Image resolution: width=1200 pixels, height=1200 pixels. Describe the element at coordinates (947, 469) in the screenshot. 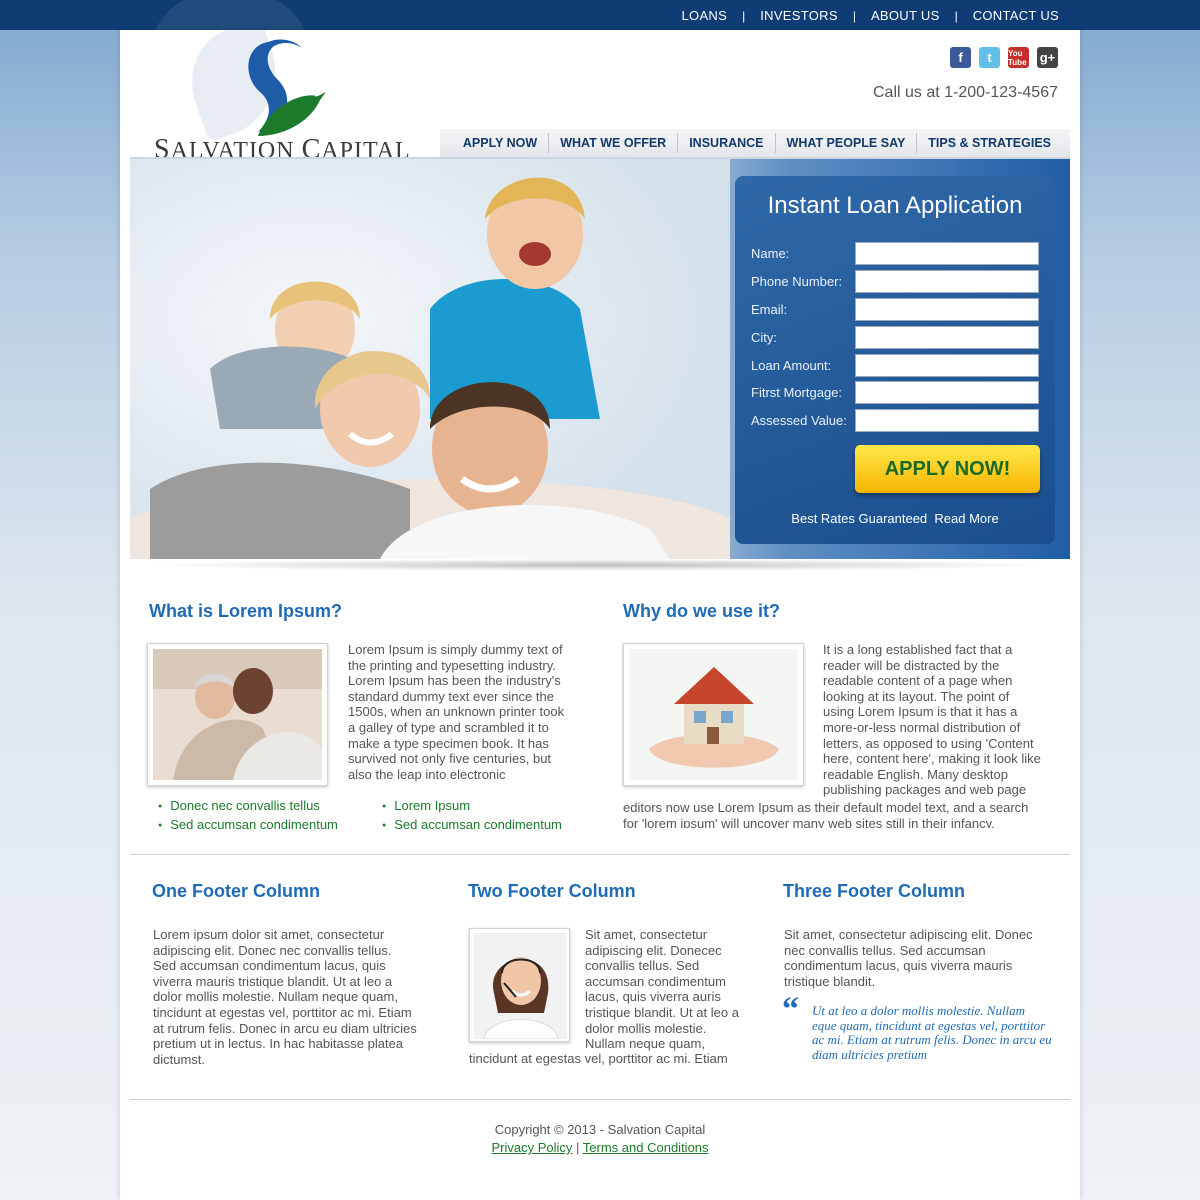

I see `apply-now-button: APPLY NOW!` at that location.